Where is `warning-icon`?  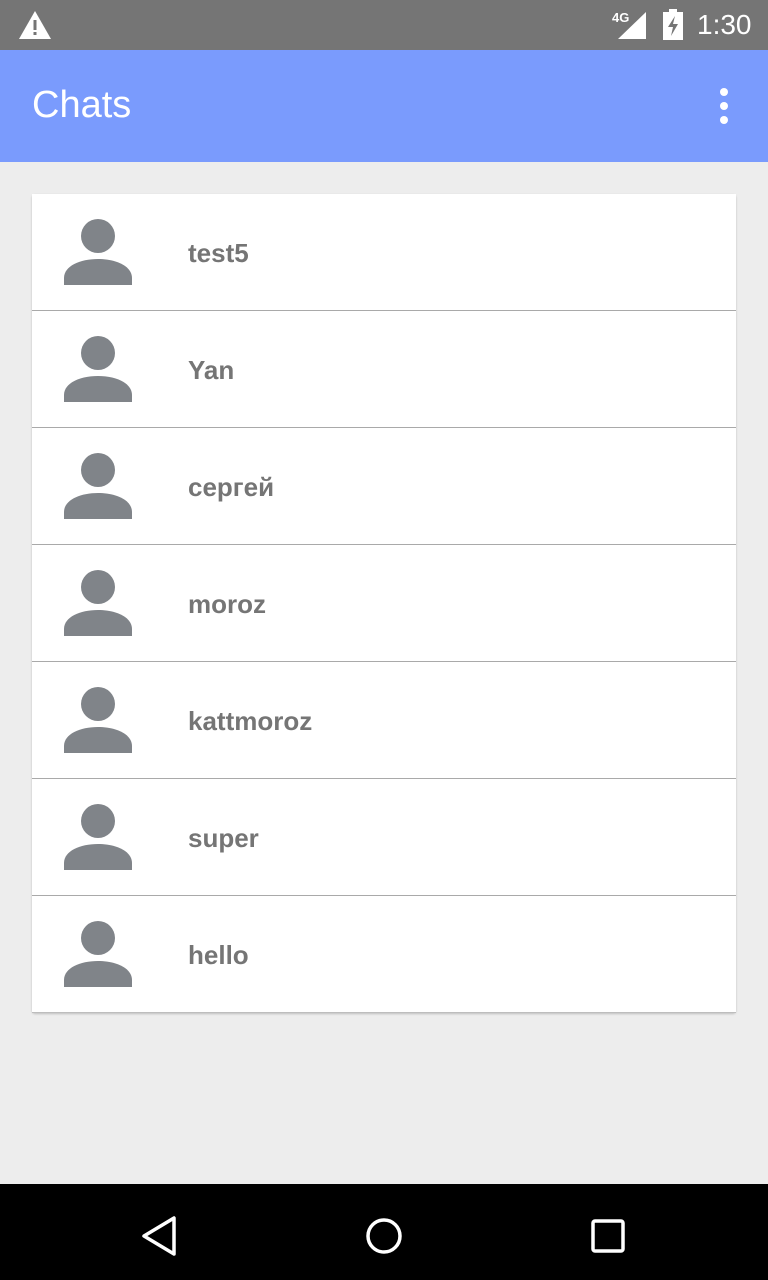
warning-icon is located at coordinates (35, 25).